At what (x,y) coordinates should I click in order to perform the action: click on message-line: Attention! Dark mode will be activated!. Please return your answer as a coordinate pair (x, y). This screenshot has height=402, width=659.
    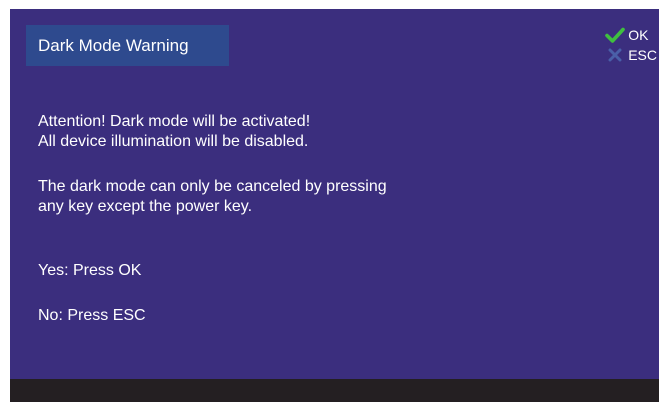
    Looking at the image, I should click on (174, 121).